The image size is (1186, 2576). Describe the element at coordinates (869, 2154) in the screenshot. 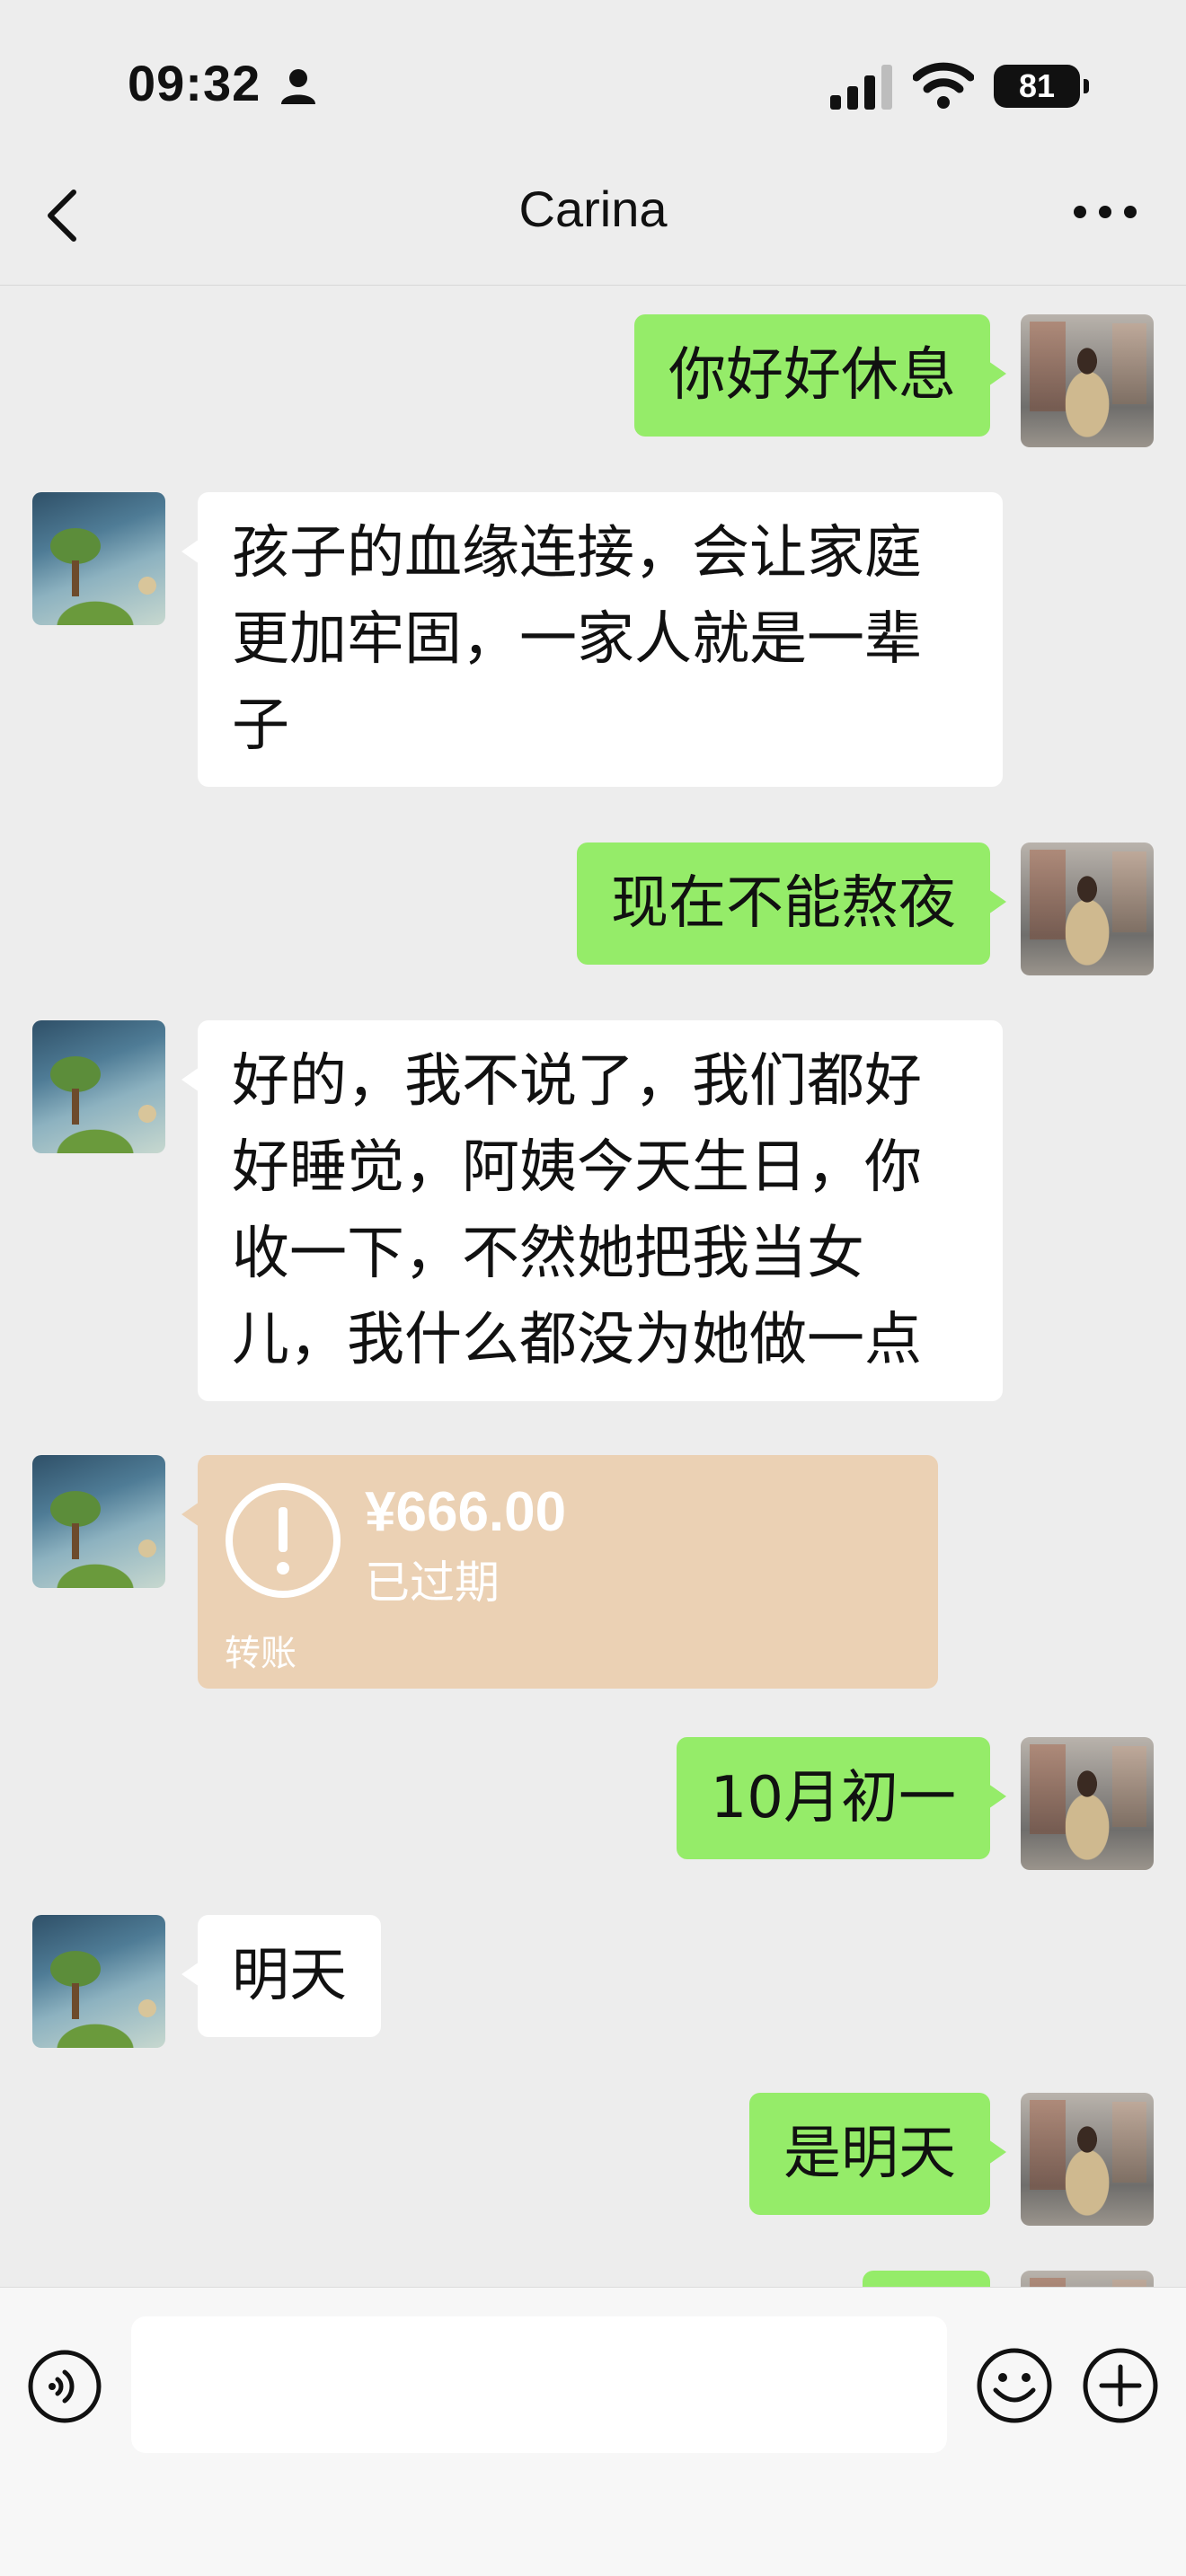

I see `message-text: 是明天` at that location.